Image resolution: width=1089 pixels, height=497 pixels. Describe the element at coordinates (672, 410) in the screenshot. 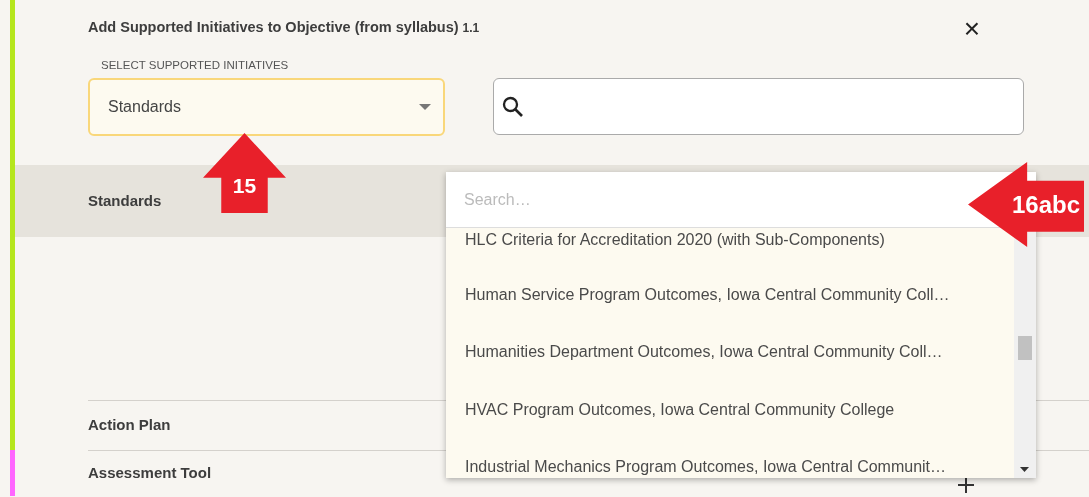

I see `dropdown-option: HVAC Program Outcomes, Iowa Central Community College` at that location.